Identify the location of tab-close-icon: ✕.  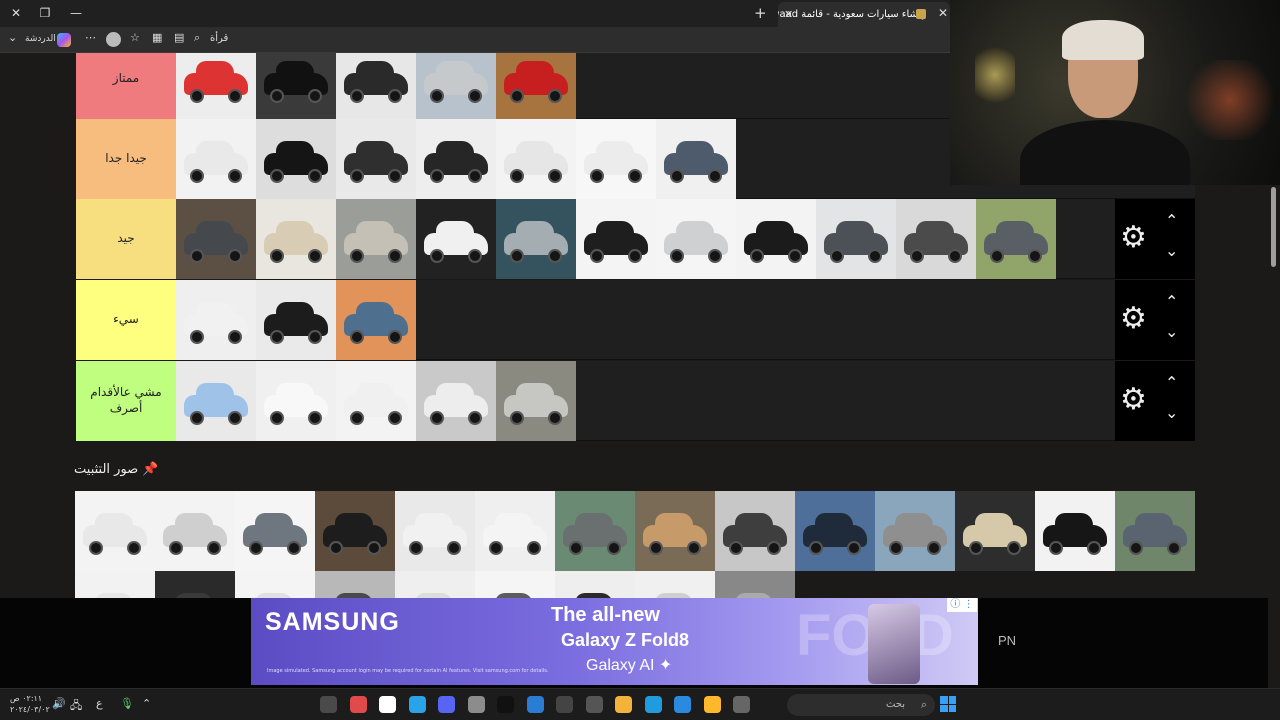
(788, 14).